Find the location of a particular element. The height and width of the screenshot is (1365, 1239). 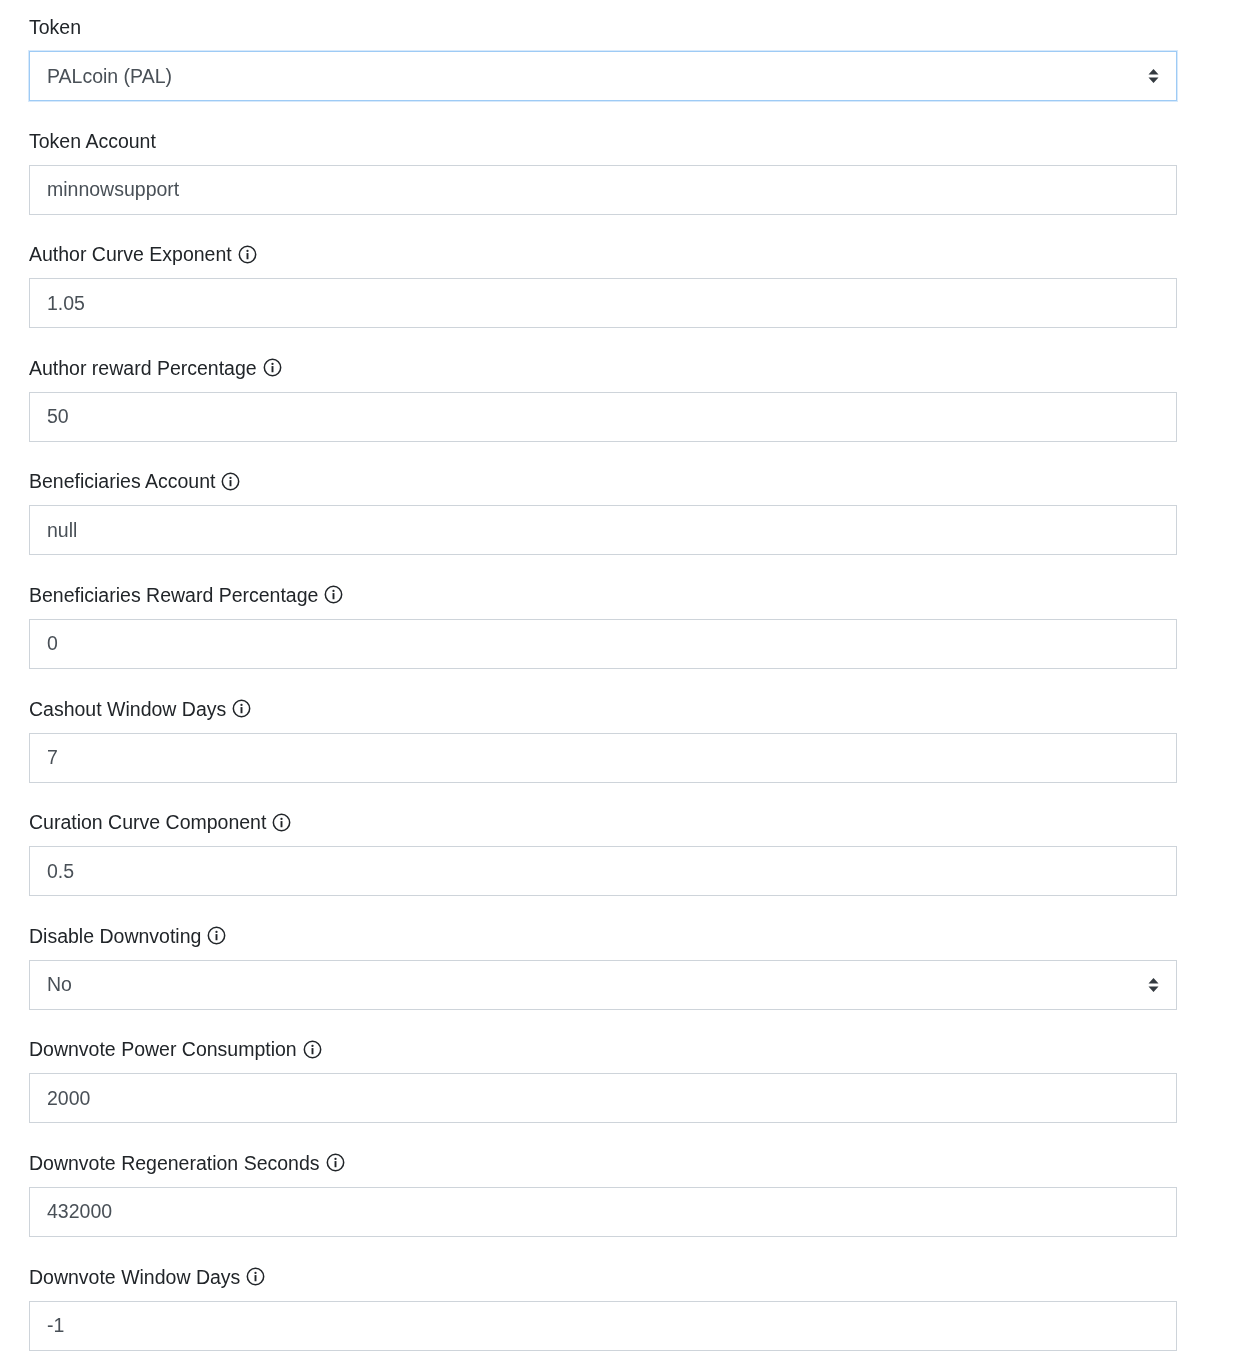

input-field: 1.05 is located at coordinates (603, 303).